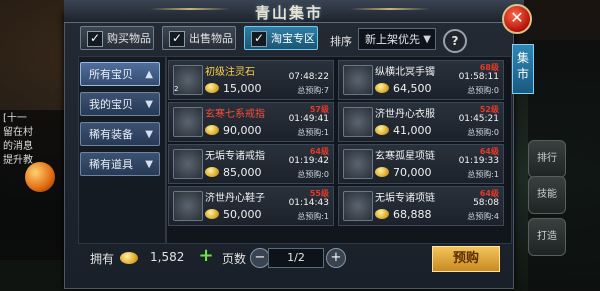  I want to click on item-time-left: 01:14:43, so click(308, 203).